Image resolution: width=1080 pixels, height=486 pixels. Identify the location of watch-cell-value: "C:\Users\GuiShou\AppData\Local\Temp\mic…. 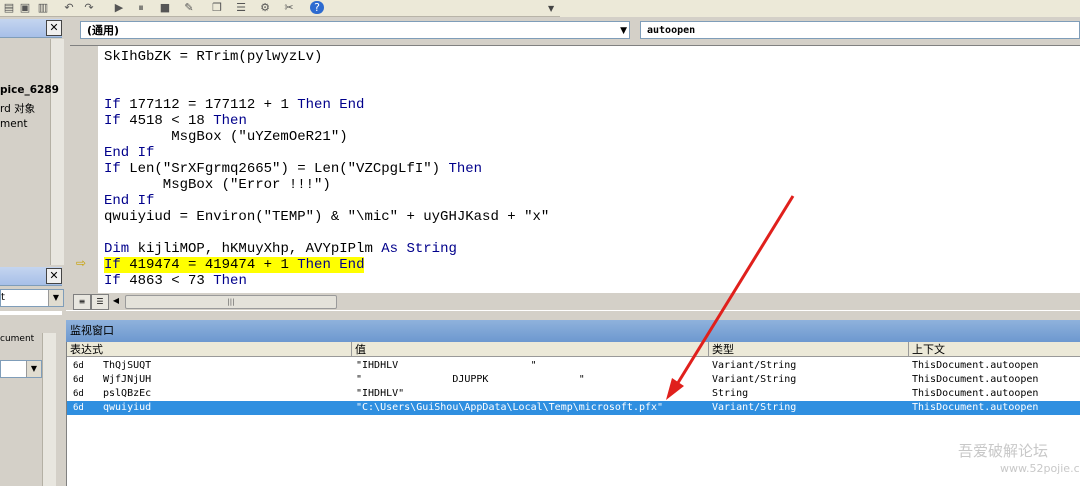
(510, 407).